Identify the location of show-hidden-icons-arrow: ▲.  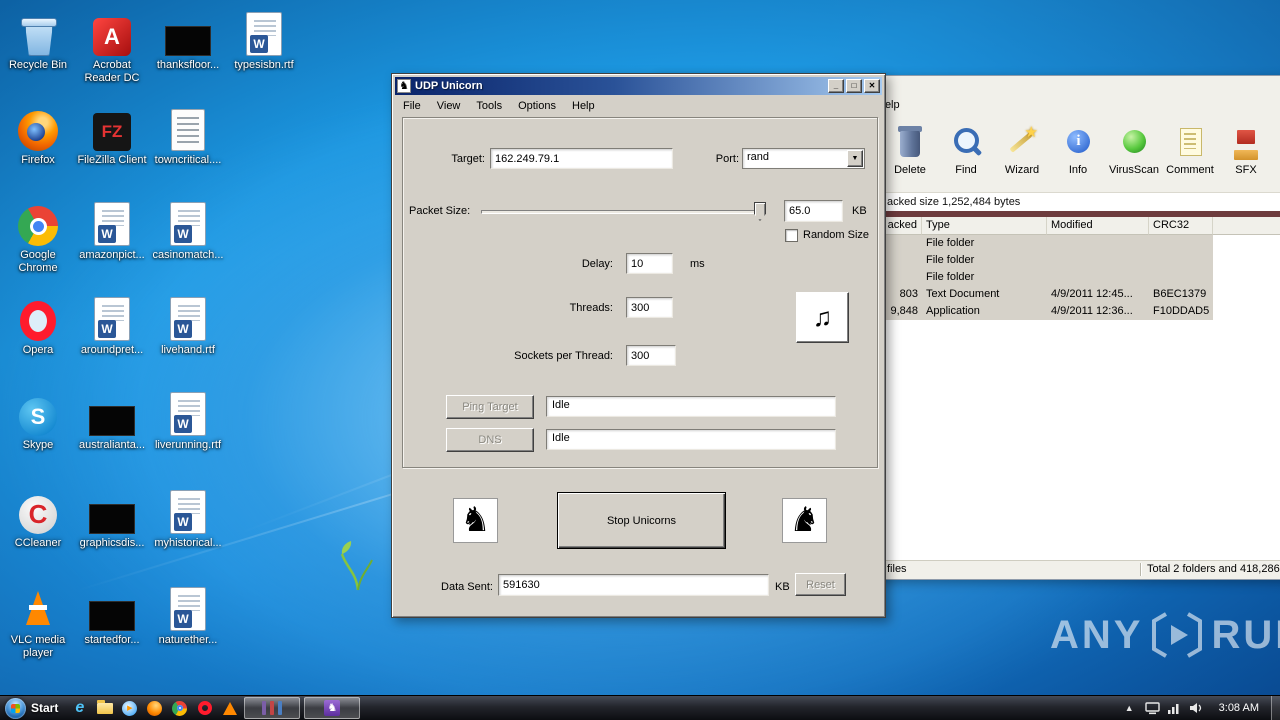
(1129, 708).